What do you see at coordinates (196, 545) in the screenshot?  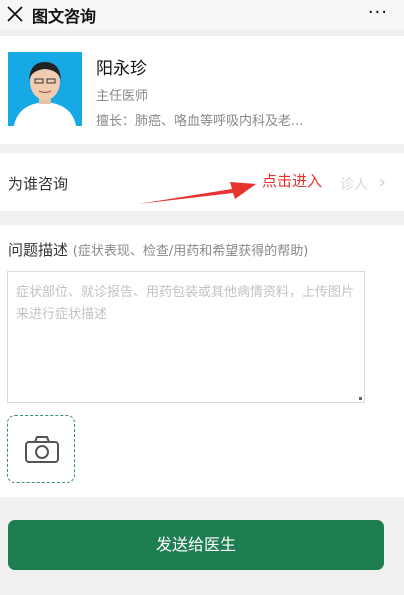 I see `send-to-doctor-button: 发送给医生` at bounding box center [196, 545].